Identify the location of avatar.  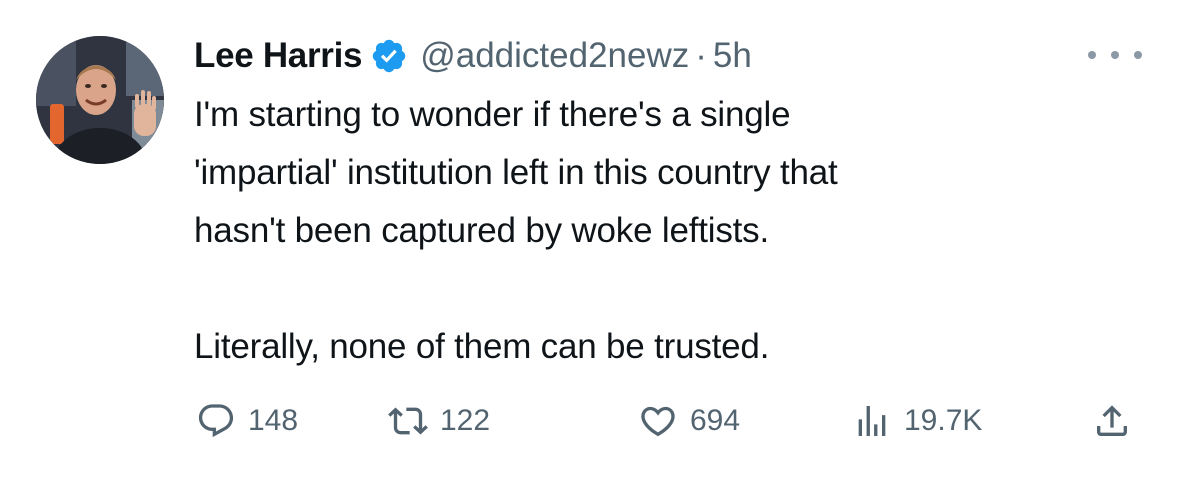
(100, 100).